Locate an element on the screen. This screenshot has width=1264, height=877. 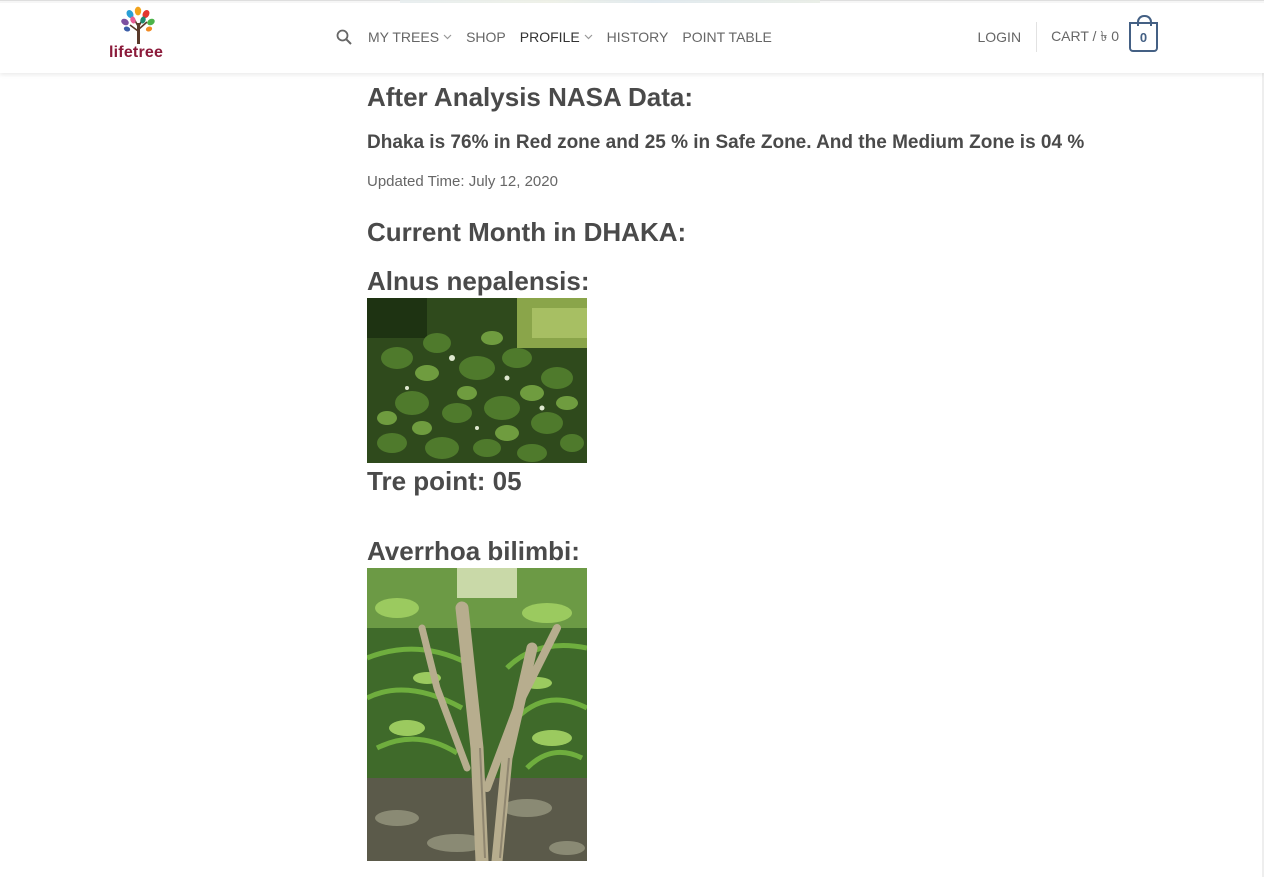
tree-points-alnus: Tre point: 05 is located at coordinates (444, 481).